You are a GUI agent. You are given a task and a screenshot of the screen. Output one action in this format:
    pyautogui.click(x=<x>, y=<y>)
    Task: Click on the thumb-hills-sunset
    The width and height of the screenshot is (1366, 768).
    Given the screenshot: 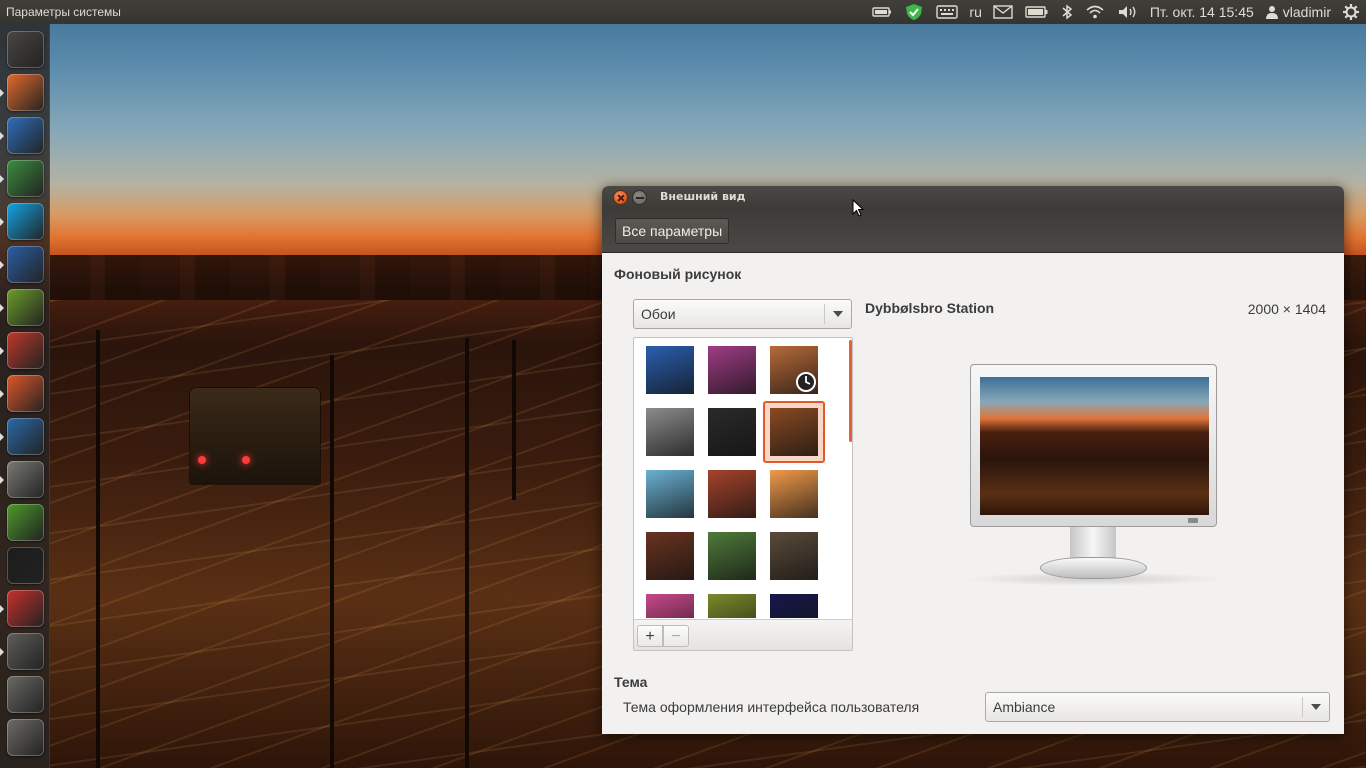 What is the action you would take?
    pyautogui.click(x=670, y=556)
    